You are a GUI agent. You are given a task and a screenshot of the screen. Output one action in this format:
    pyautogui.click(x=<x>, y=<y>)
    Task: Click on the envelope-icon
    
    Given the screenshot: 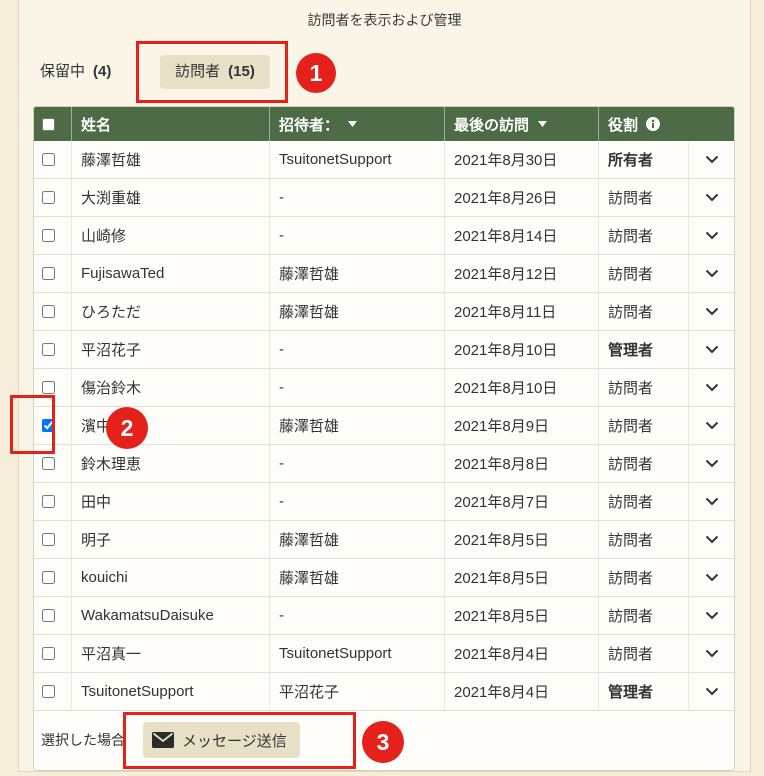 What is the action you would take?
    pyautogui.click(x=163, y=740)
    